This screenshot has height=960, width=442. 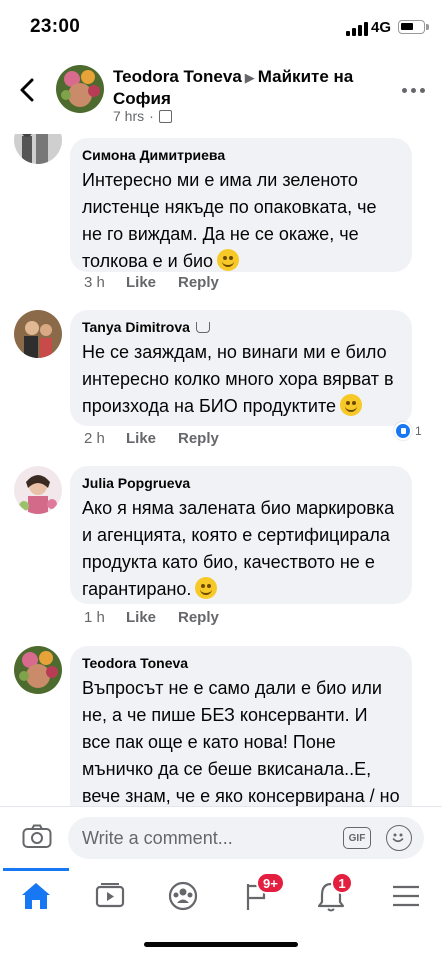 I want to click on menu-icon, so click(x=406, y=896).